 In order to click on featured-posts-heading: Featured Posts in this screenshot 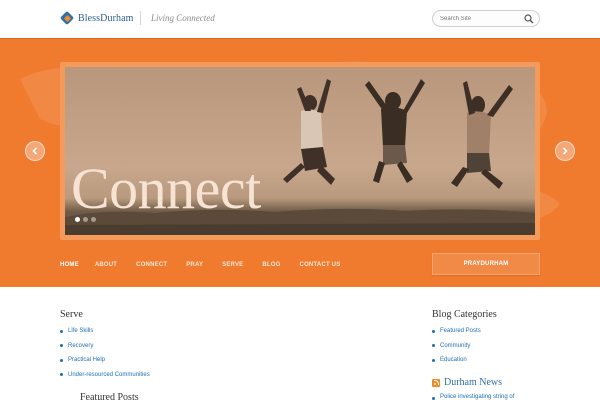, I will do `click(109, 396)`.